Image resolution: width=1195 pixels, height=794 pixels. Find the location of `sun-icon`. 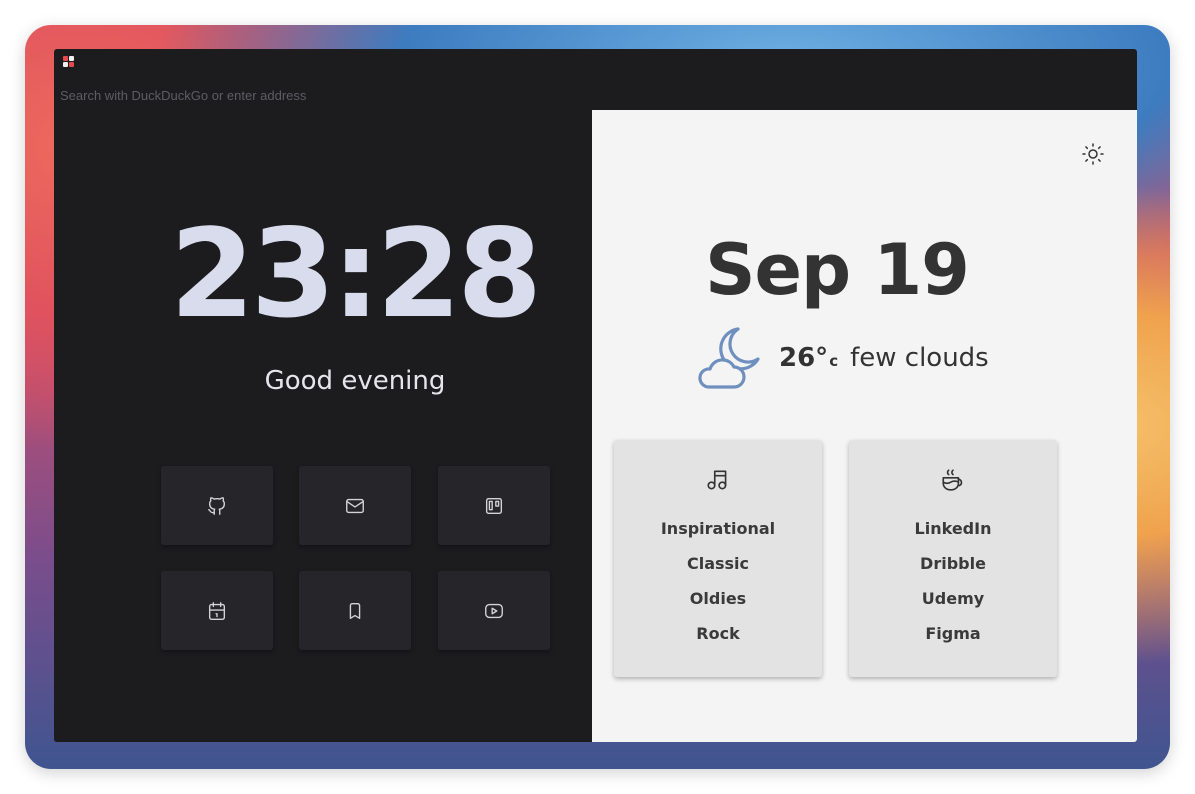

sun-icon is located at coordinates (1093, 154).